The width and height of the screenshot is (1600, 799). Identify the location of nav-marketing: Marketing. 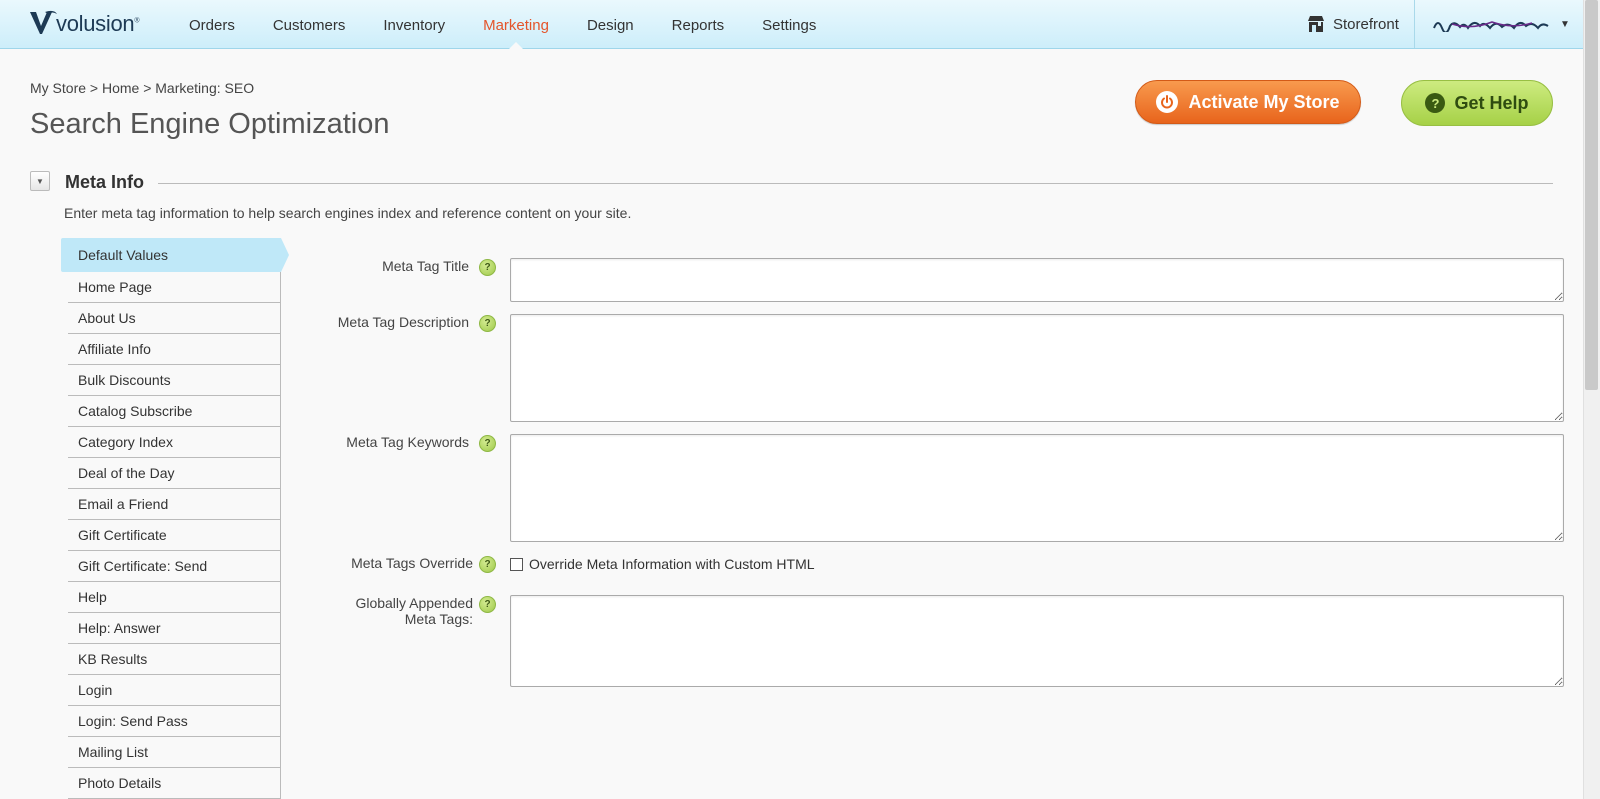
(516, 24).